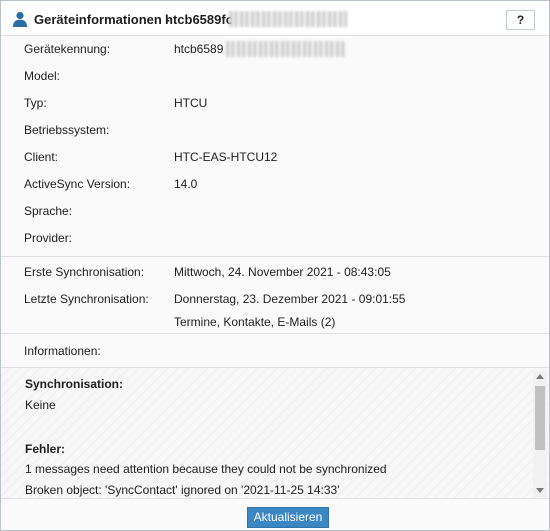 This screenshot has height=531, width=550. What do you see at coordinates (102, 19) in the screenshot?
I see `dialog-title: Geräteinformationen -` at bounding box center [102, 19].